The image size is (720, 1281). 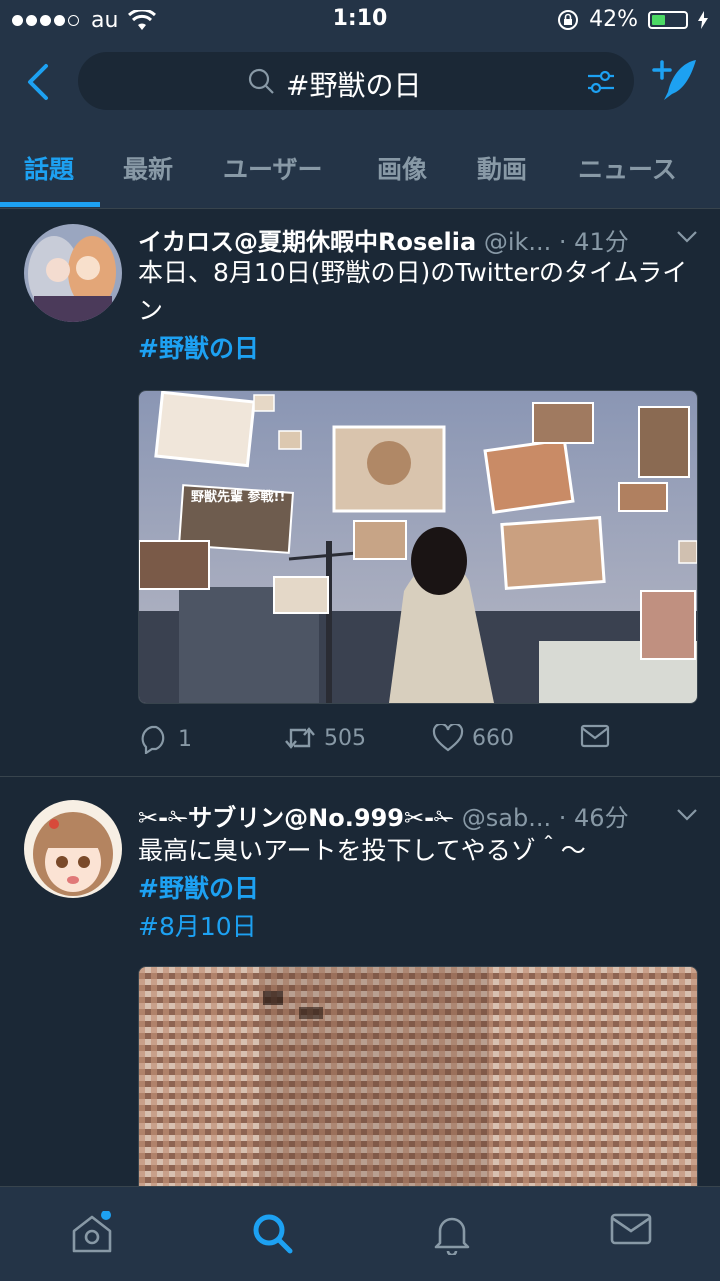 I want to click on bell-icon, so click(x=452, y=1237).